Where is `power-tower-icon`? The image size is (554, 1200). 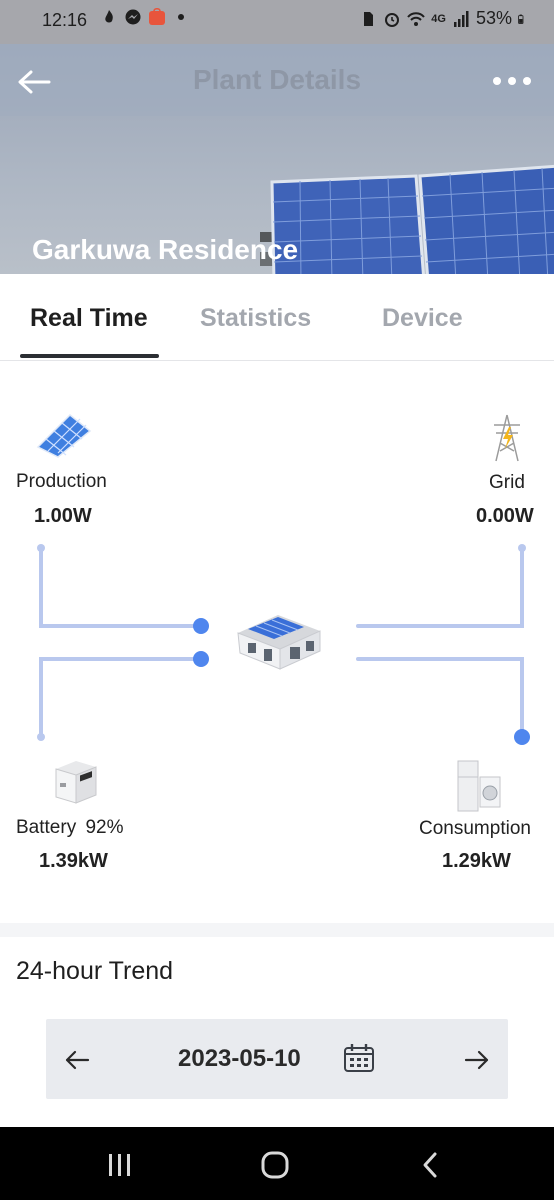
power-tower-icon is located at coordinates (507, 438).